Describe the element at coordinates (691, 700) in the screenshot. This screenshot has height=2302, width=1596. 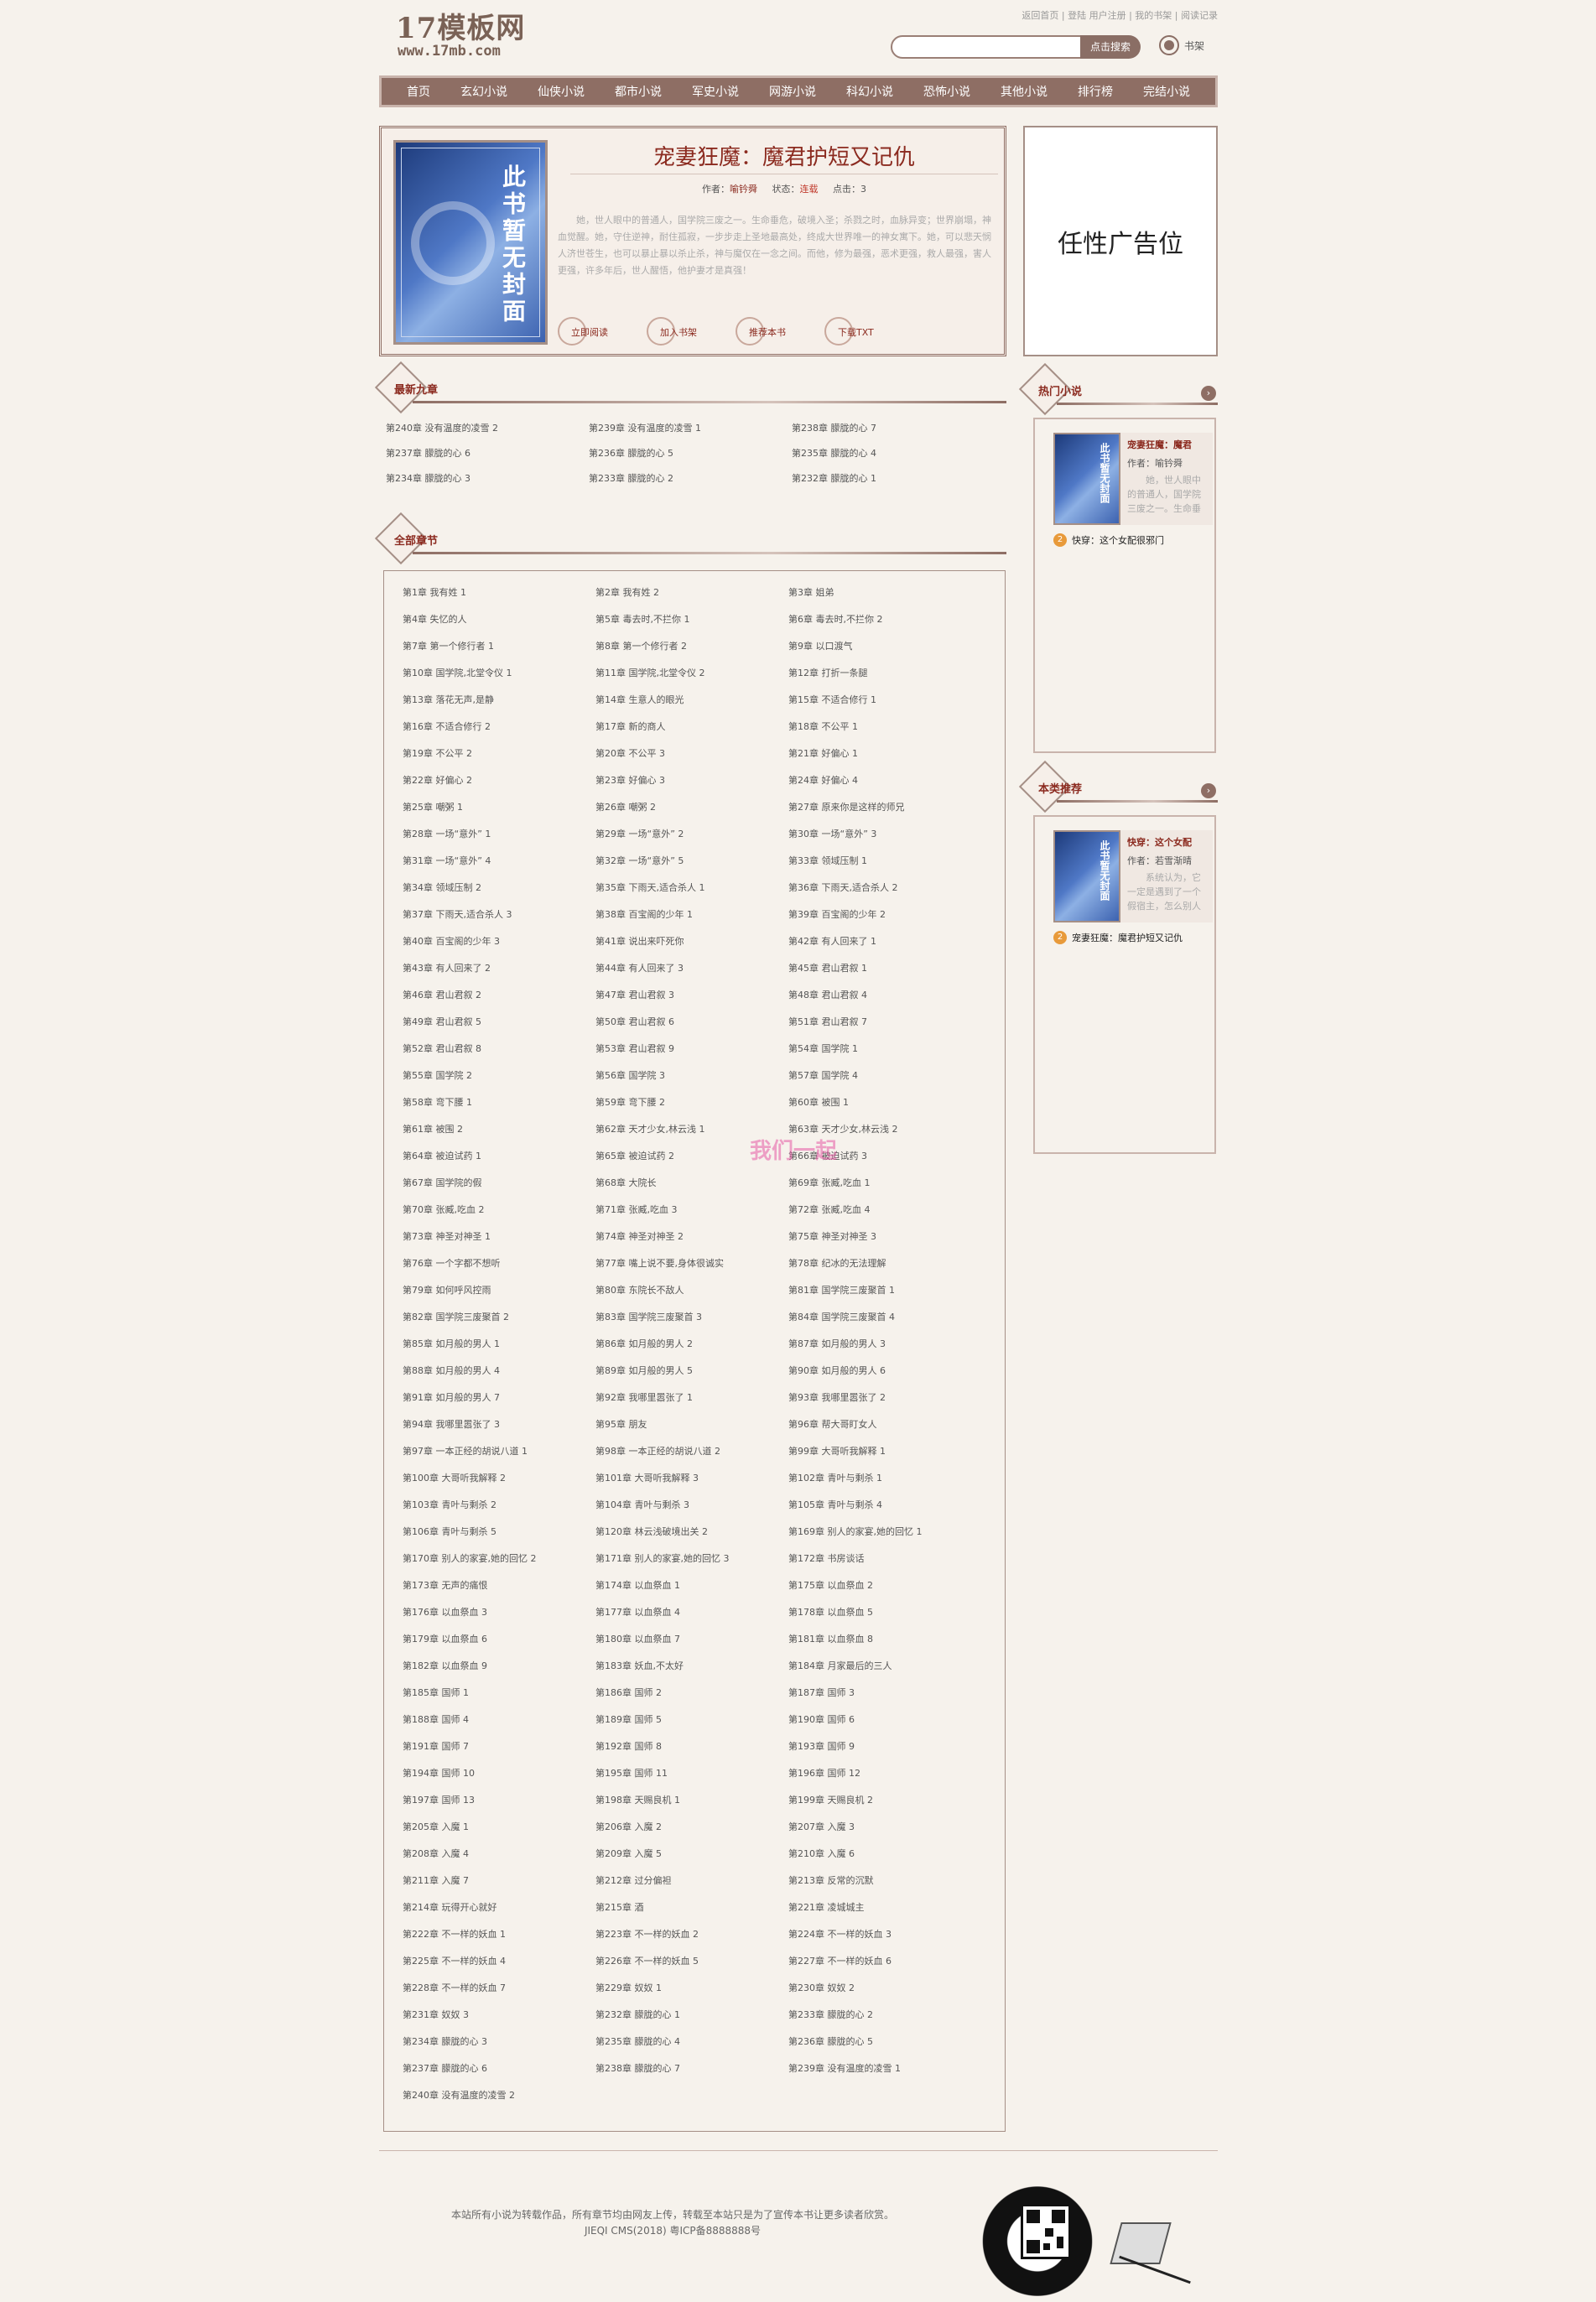
I see `chapter-link: 第14章 生意人的眼光` at that location.